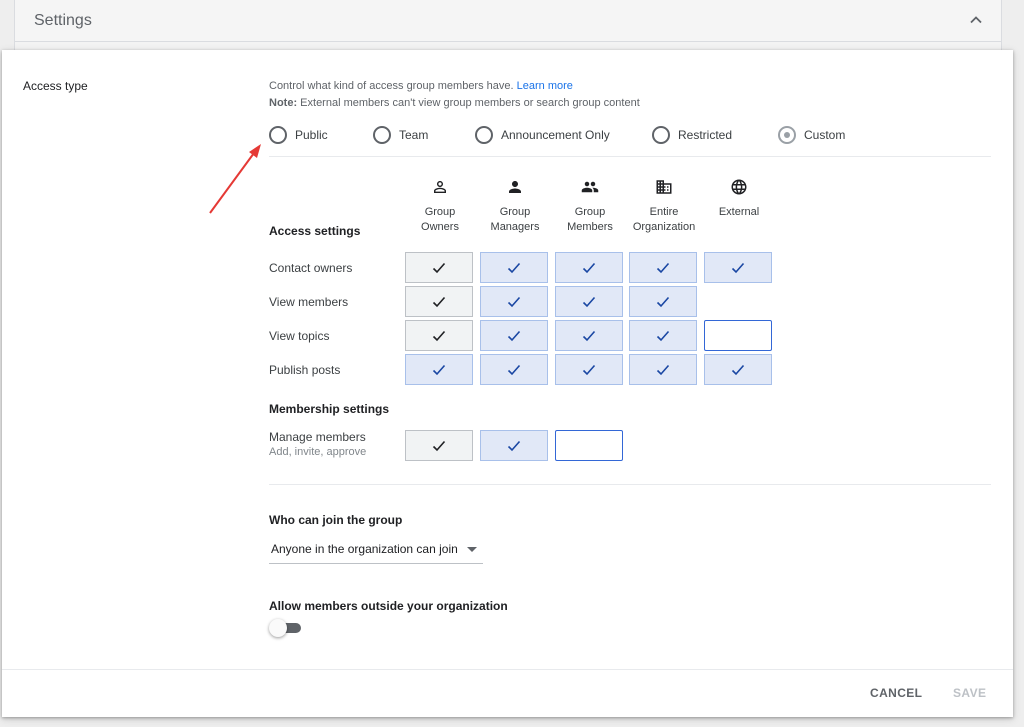  What do you see at coordinates (739, 199) in the screenshot?
I see `column-external: External` at bounding box center [739, 199].